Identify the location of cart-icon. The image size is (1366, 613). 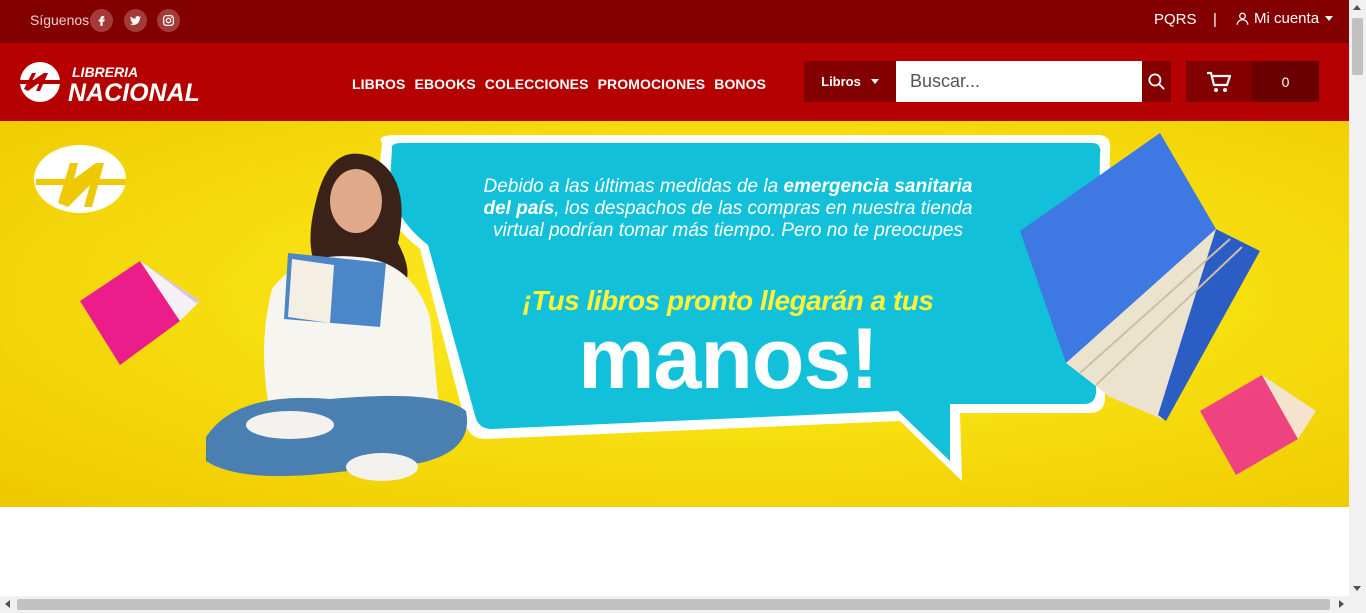
(1219, 81).